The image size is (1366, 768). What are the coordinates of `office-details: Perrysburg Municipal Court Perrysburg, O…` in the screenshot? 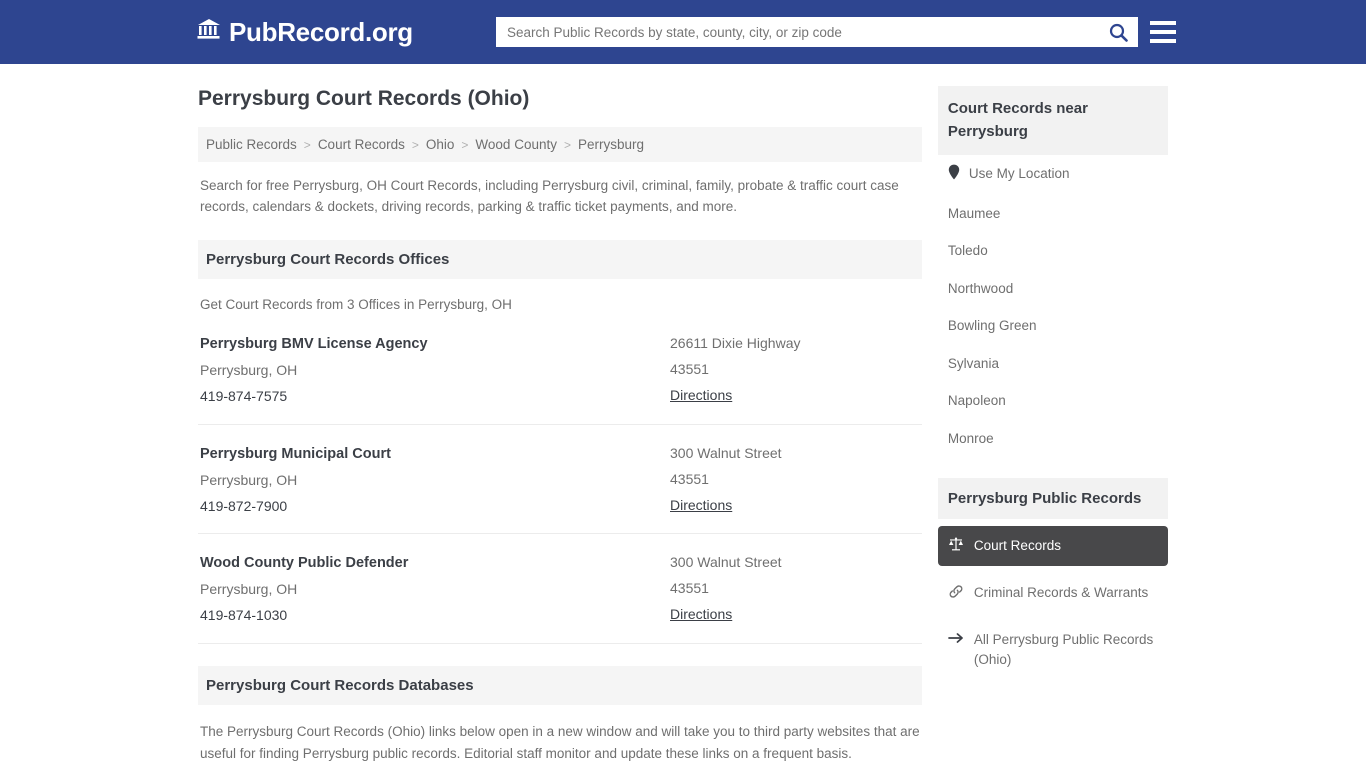 It's located at (435, 480).